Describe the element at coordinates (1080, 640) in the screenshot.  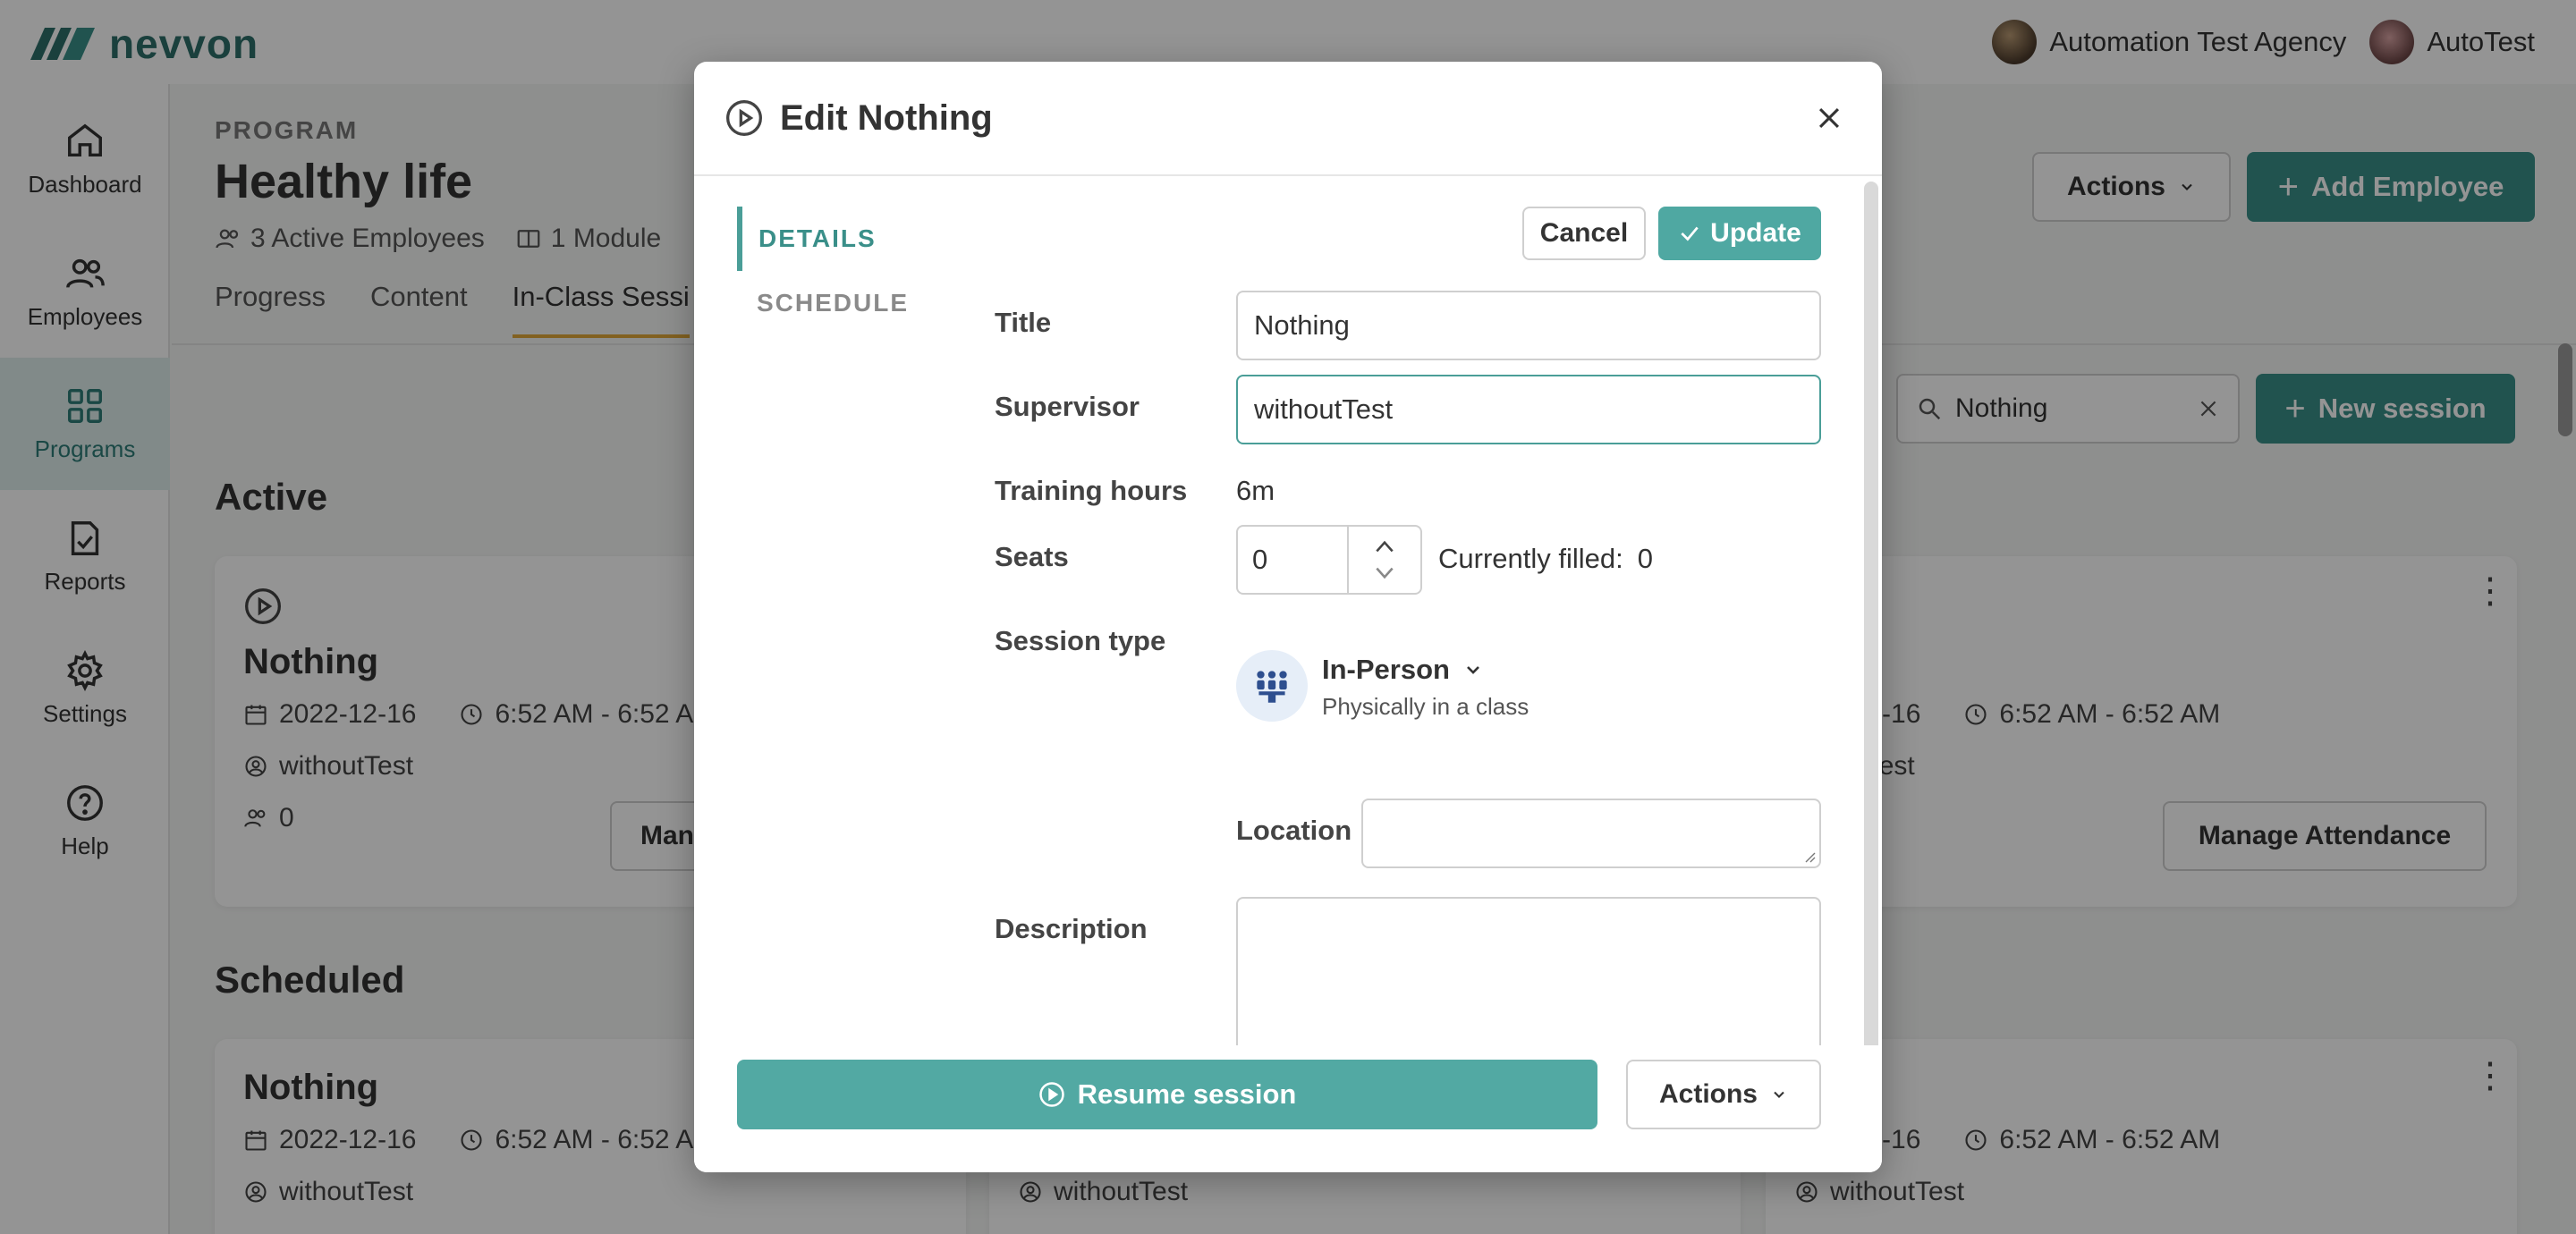
I see `session-type-label: Session type` at that location.